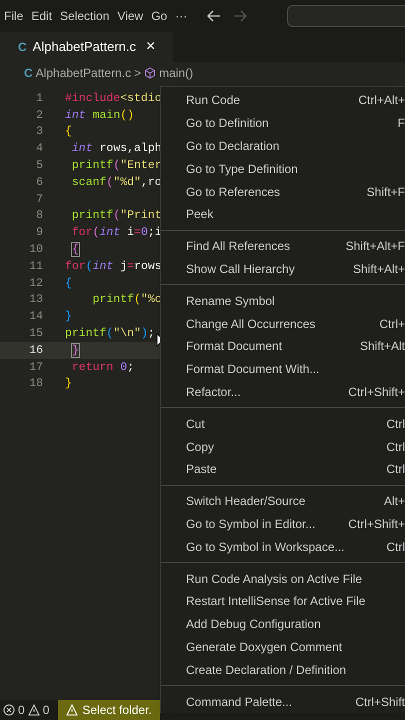 Image resolution: width=405 pixels, height=720 pixels. Describe the element at coordinates (46, 710) in the screenshot. I see `warning-count: 0` at that location.